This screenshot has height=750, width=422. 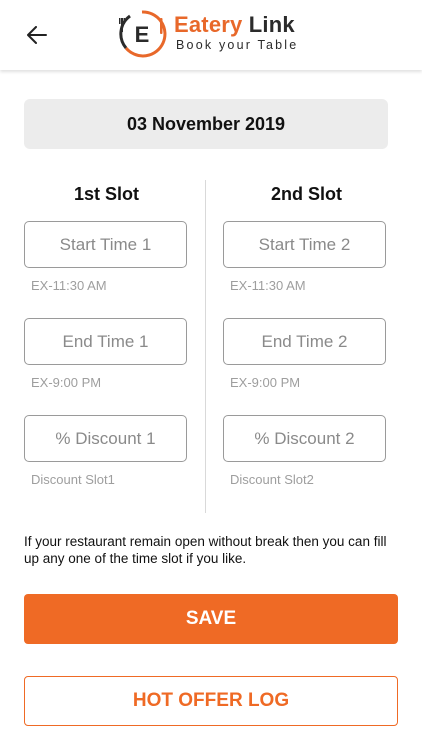 I want to click on back-button, so click(x=37, y=35).